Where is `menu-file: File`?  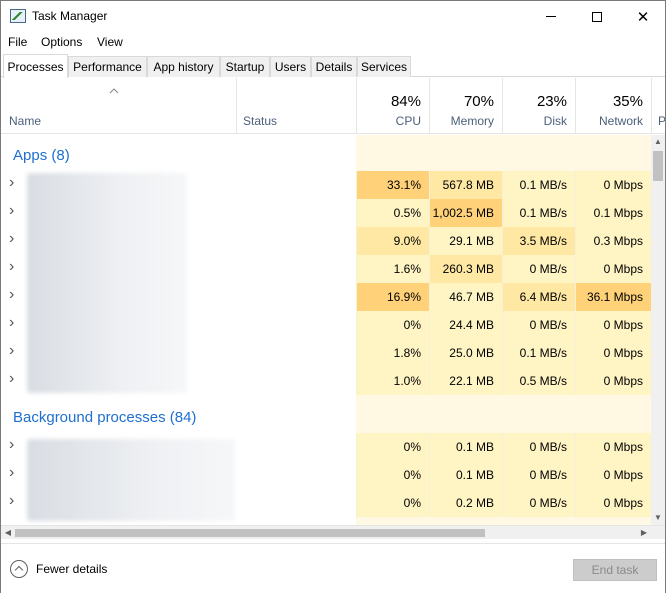 menu-file: File is located at coordinates (17, 42).